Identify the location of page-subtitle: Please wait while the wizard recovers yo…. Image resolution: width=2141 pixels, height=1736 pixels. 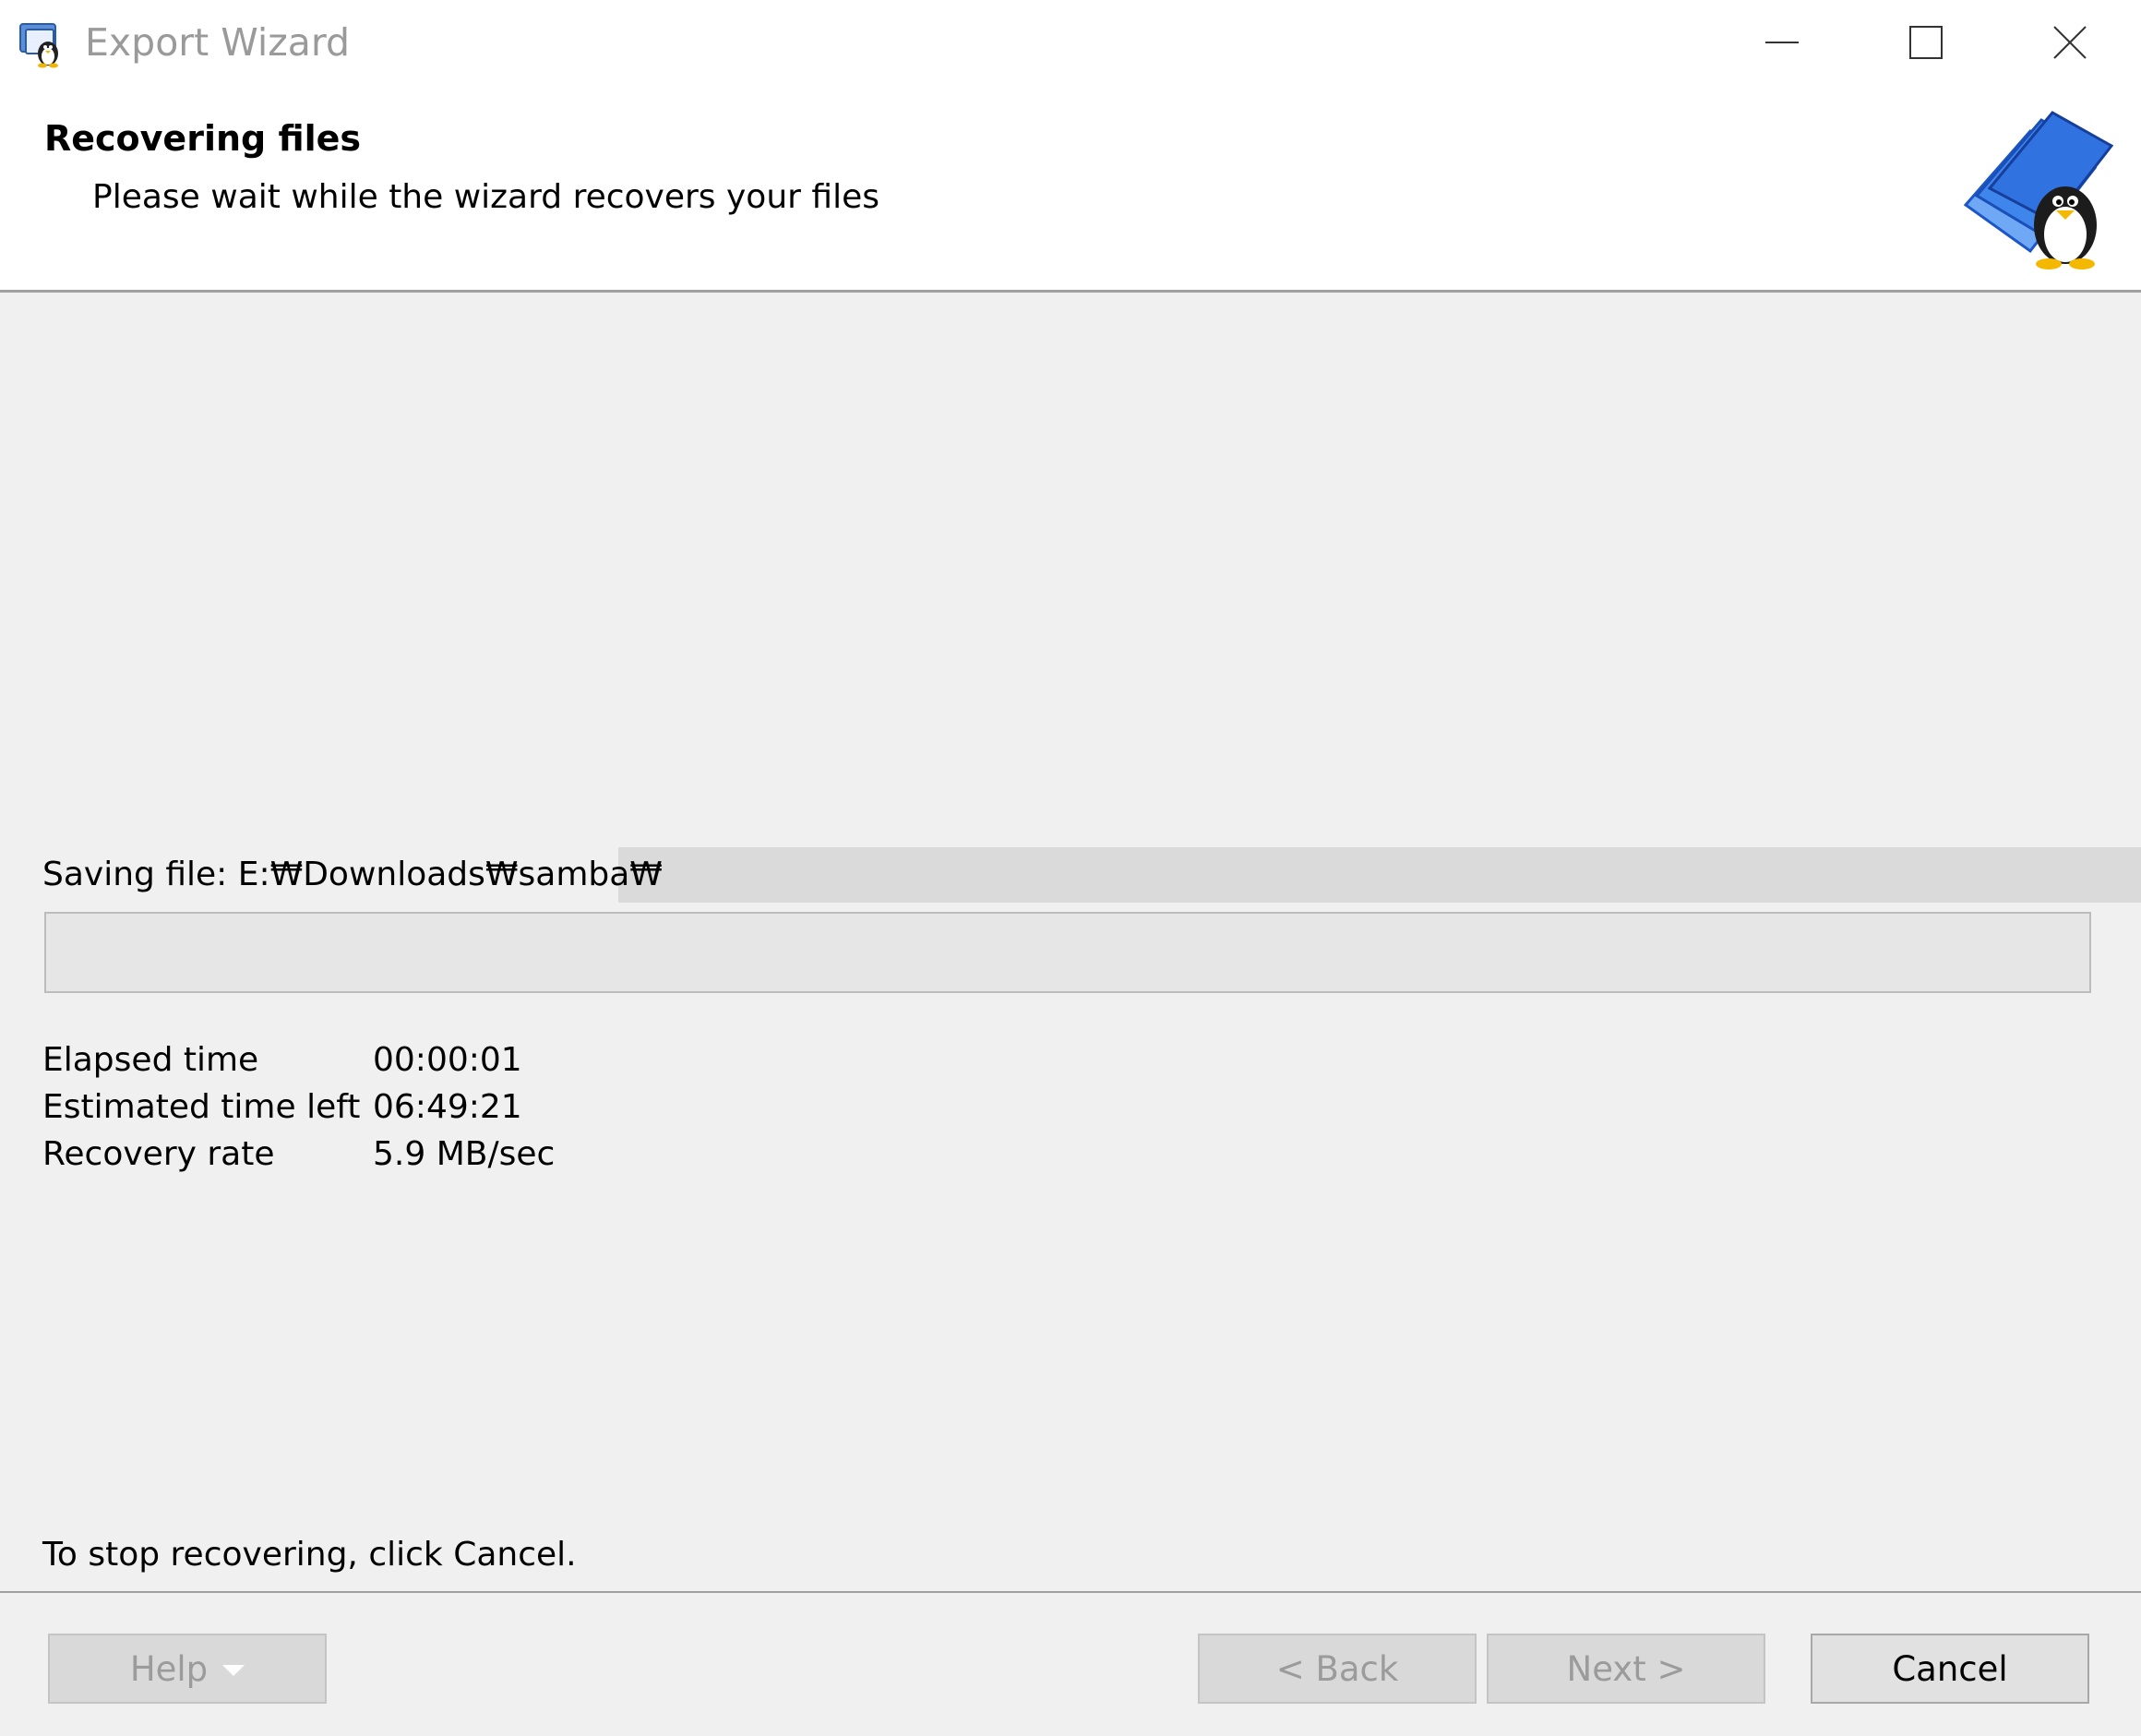
(485, 197).